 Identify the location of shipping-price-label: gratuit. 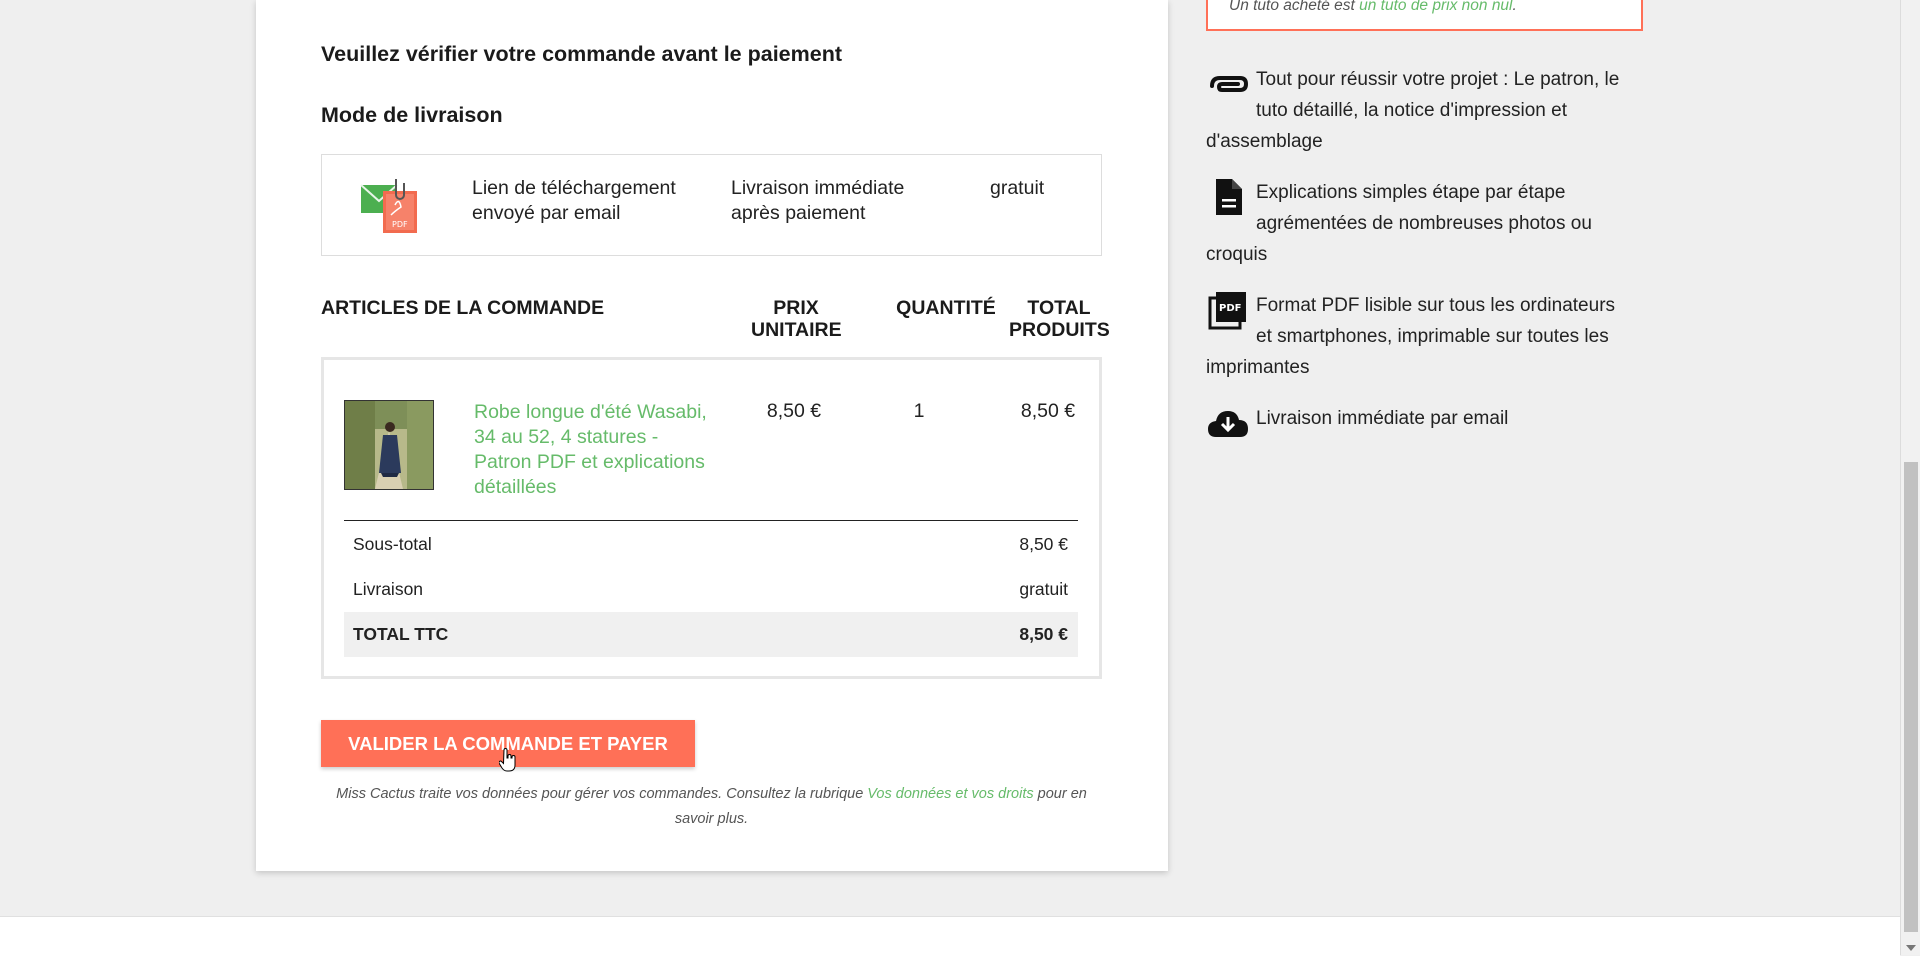
(1017, 188).